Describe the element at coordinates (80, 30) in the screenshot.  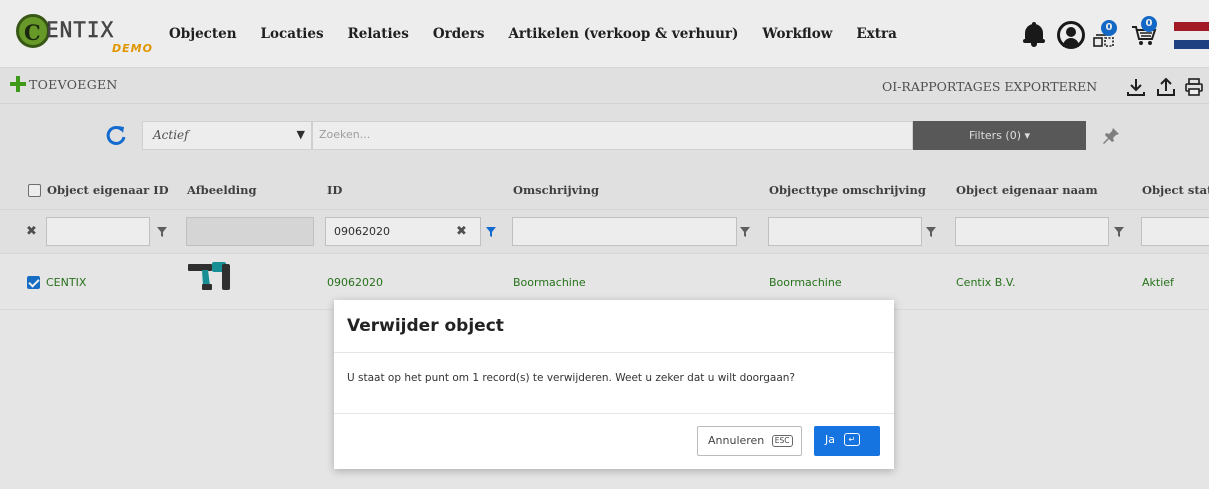
I see `logo-word: ENTIX` at that location.